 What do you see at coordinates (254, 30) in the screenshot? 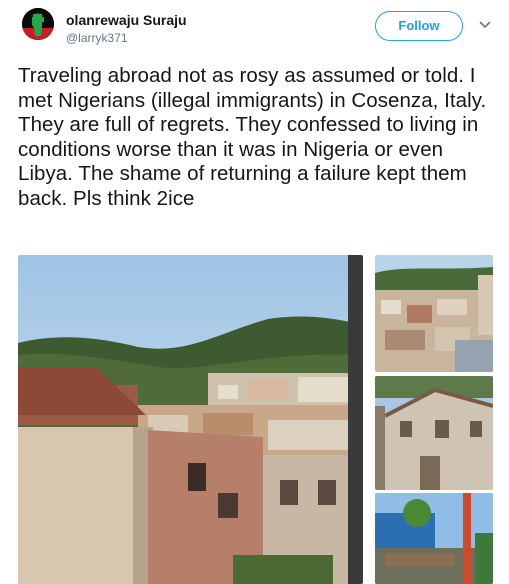
I see `tweet-header: olanrewaju Suraju @larryk371 Follow` at bounding box center [254, 30].